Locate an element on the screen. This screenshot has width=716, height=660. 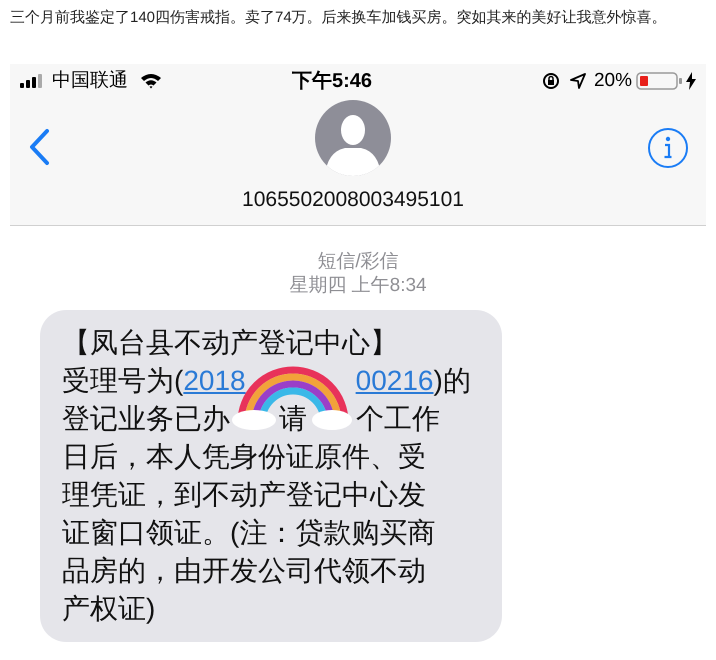
message-timestamp: 星期四 上午8:34 is located at coordinates (358, 286).